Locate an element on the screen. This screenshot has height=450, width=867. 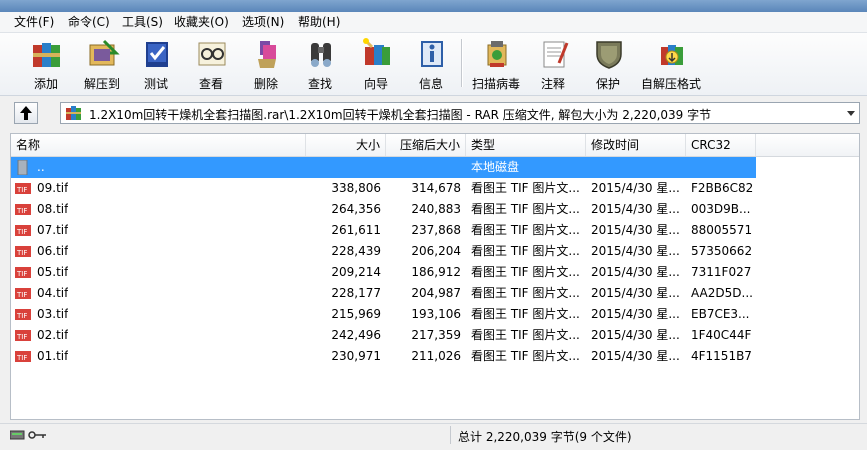
wizard-button: 向导 is located at coordinates (376, 64).